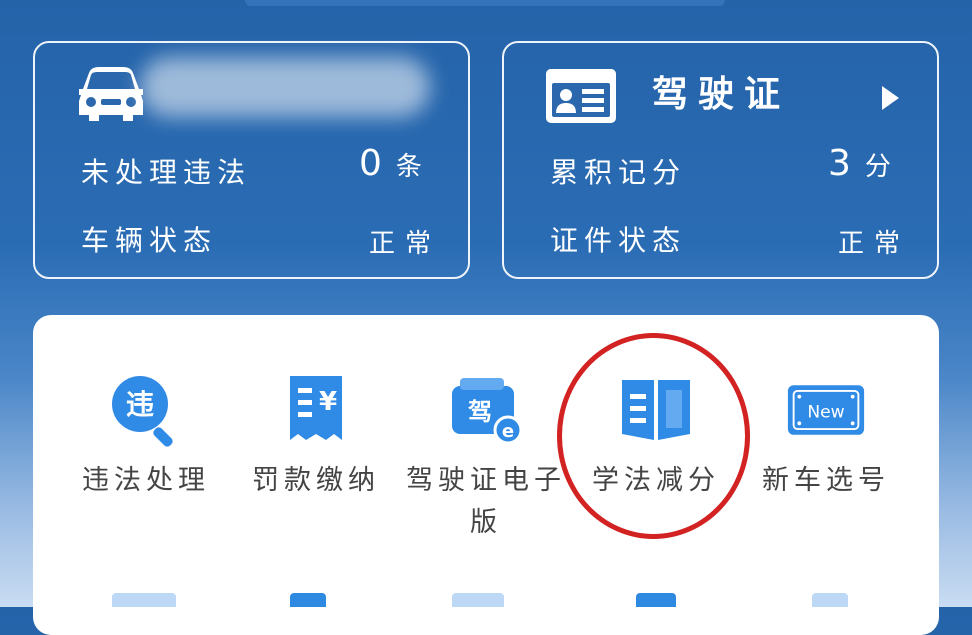 This screenshot has width=972, height=635. I want to click on service-e-license: 驾 e 驾驶证电子版, so click(486, 457).